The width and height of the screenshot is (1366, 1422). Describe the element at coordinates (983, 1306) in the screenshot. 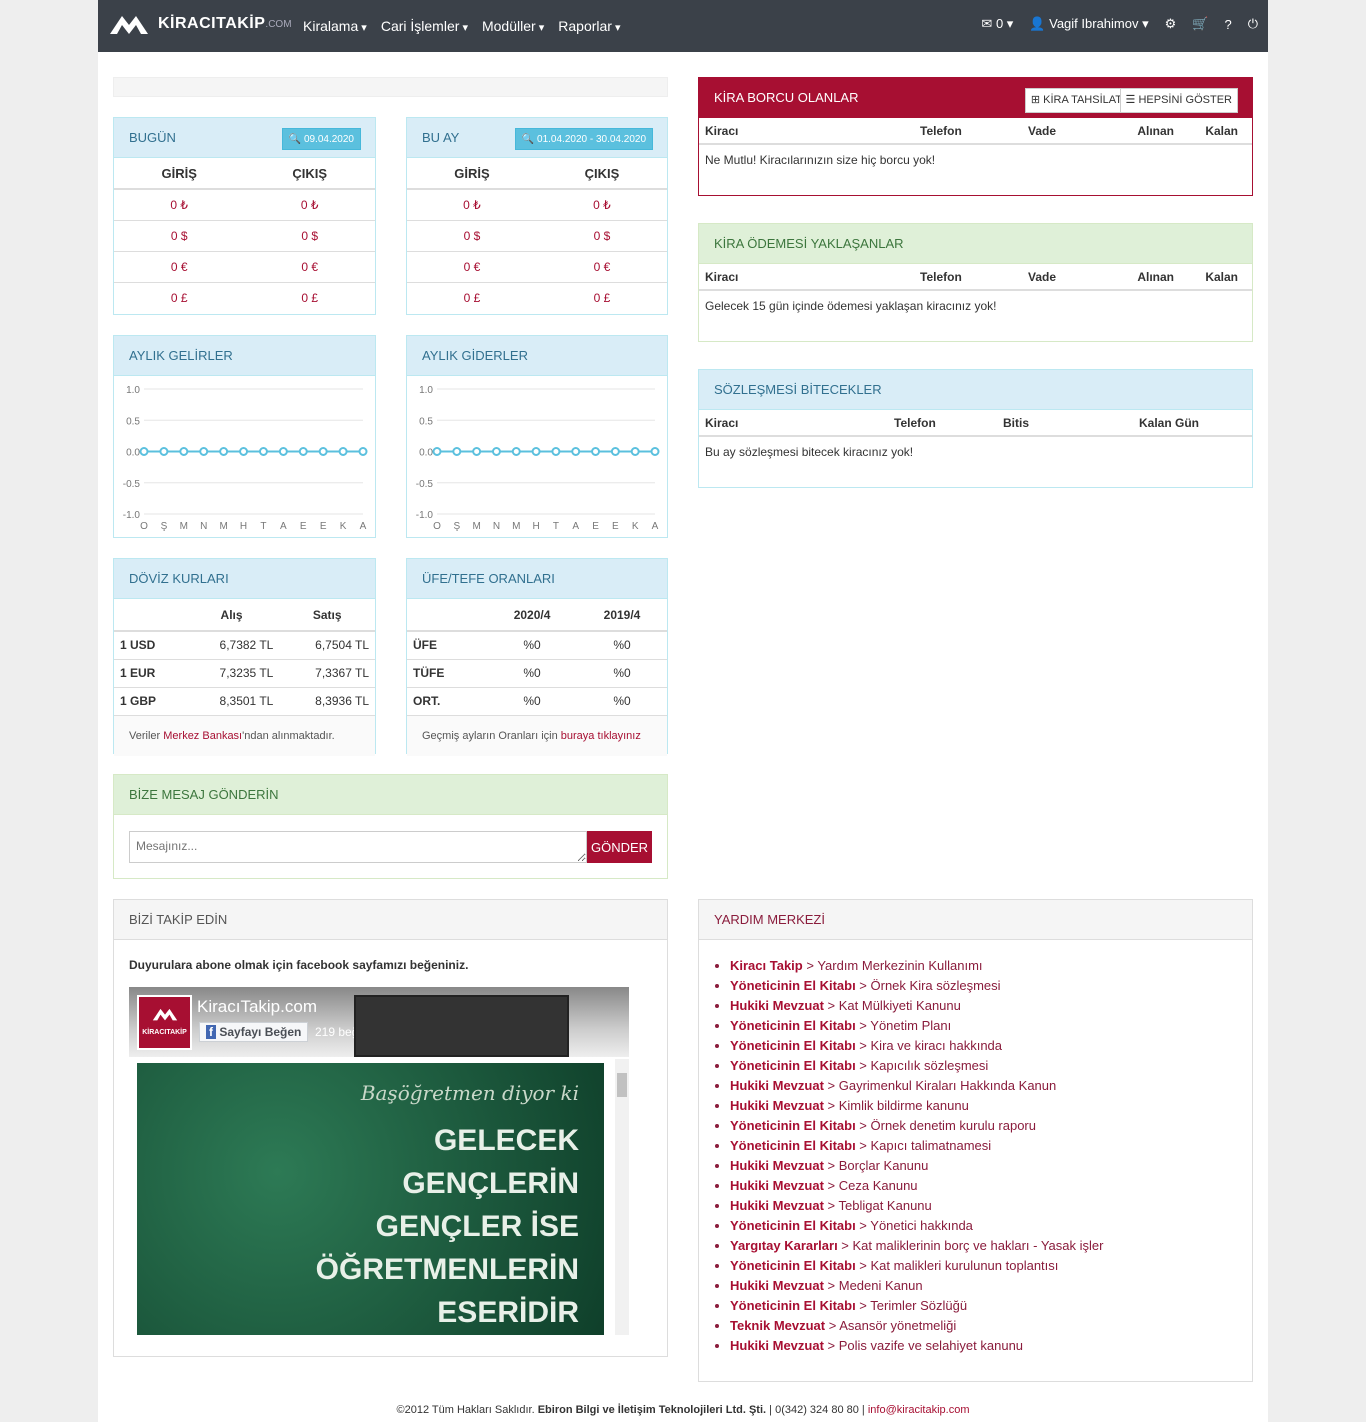

I see `help-item: Yöneticinin El Kitabı > Terimler Sözlüğü` at that location.